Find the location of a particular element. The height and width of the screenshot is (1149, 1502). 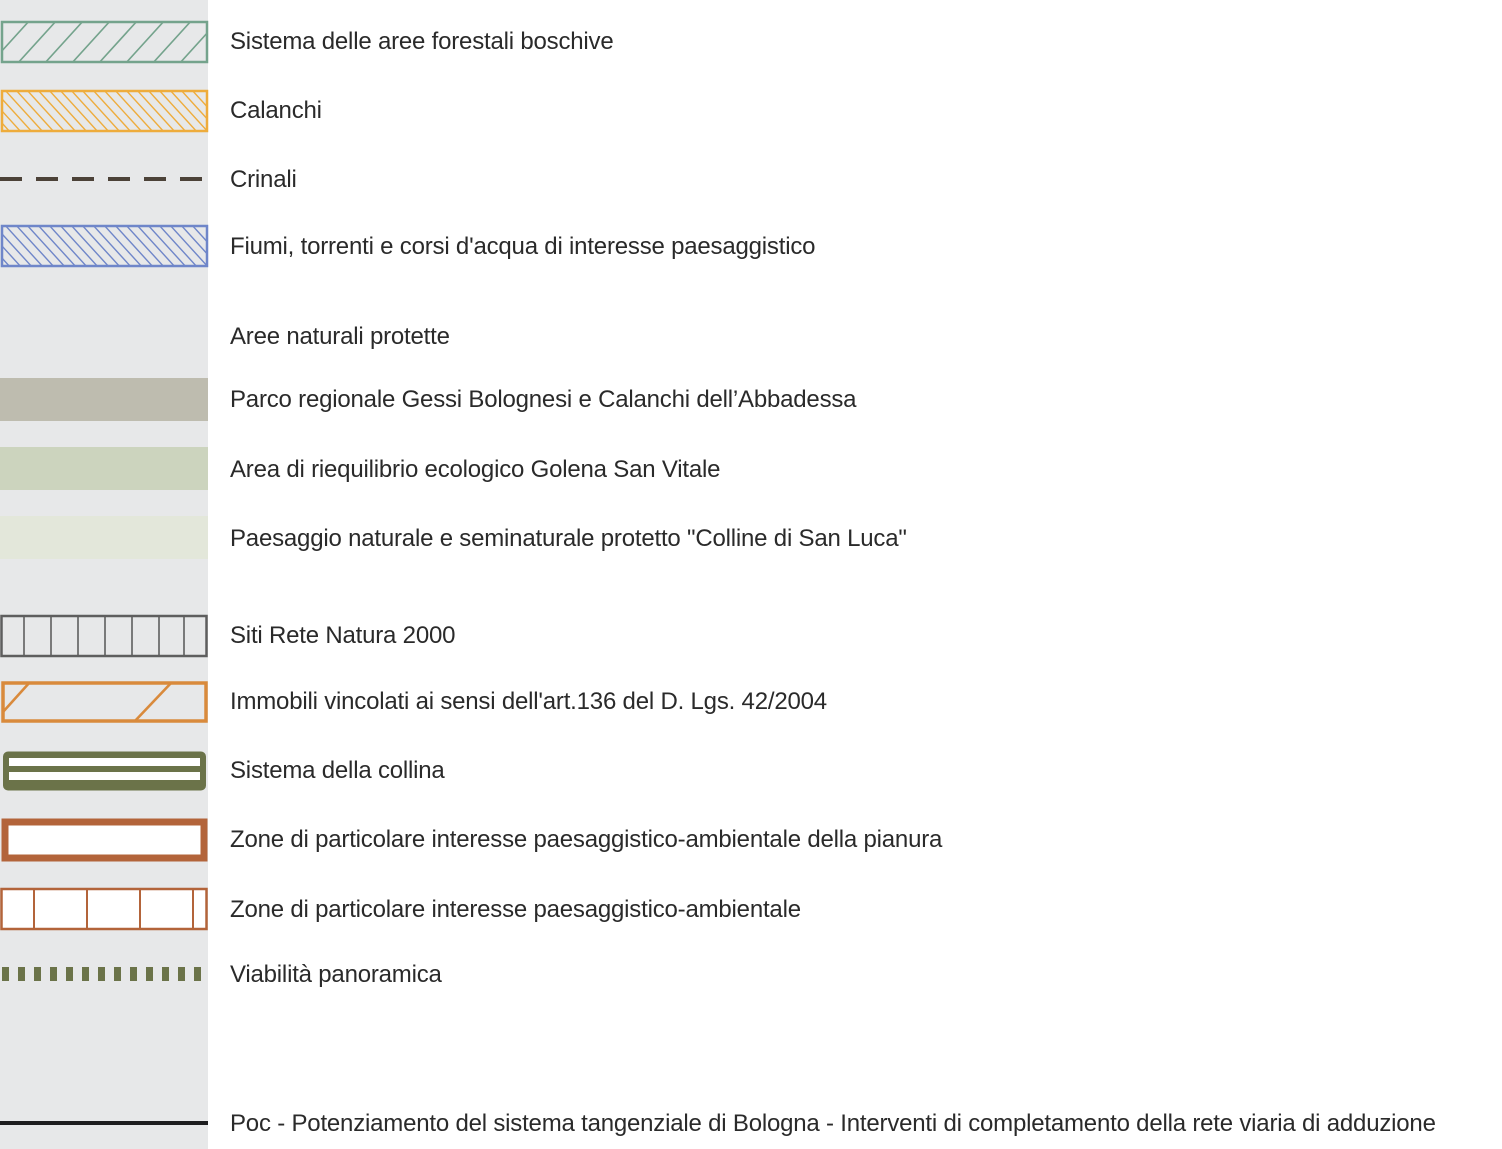

legend-item-calanchi: Calanchi is located at coordinates (751, 111).